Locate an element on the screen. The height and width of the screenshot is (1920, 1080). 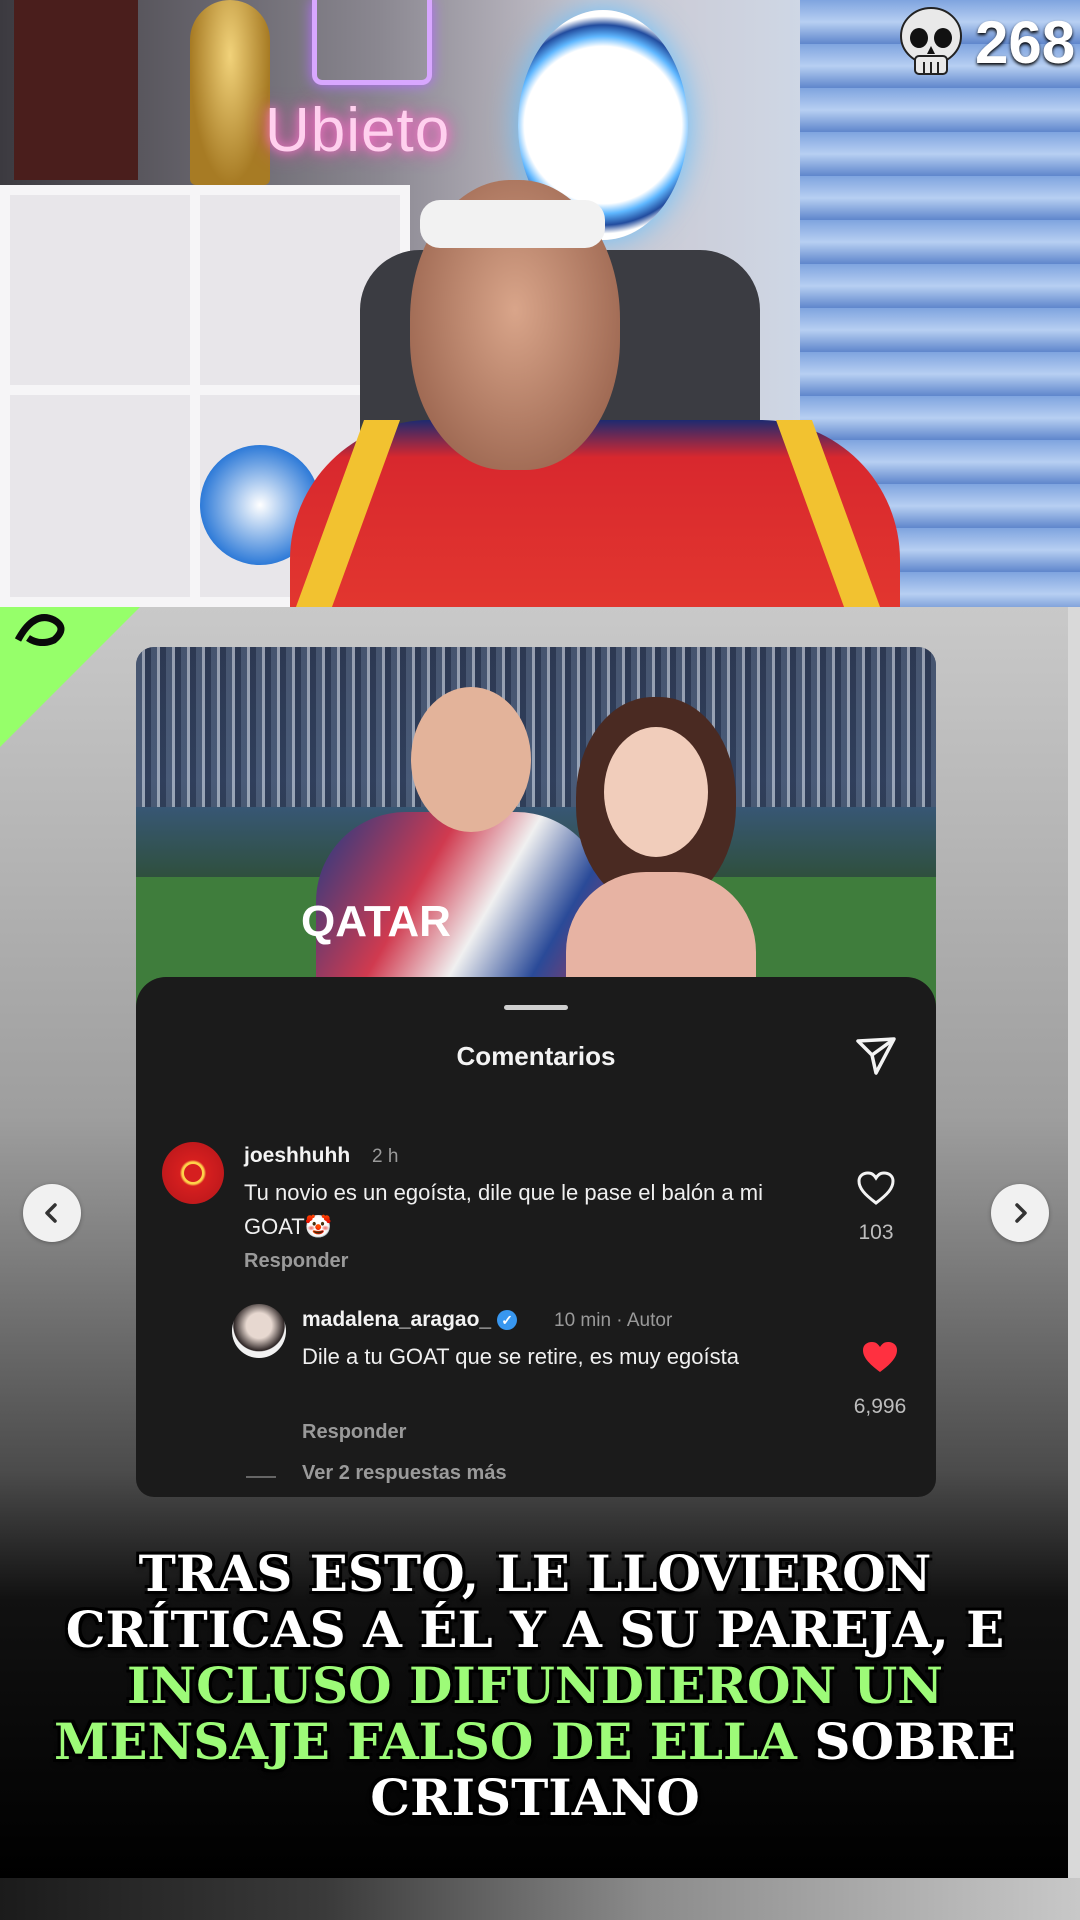
sheet-title: Comentarios is located at coordinates (536, 1056).